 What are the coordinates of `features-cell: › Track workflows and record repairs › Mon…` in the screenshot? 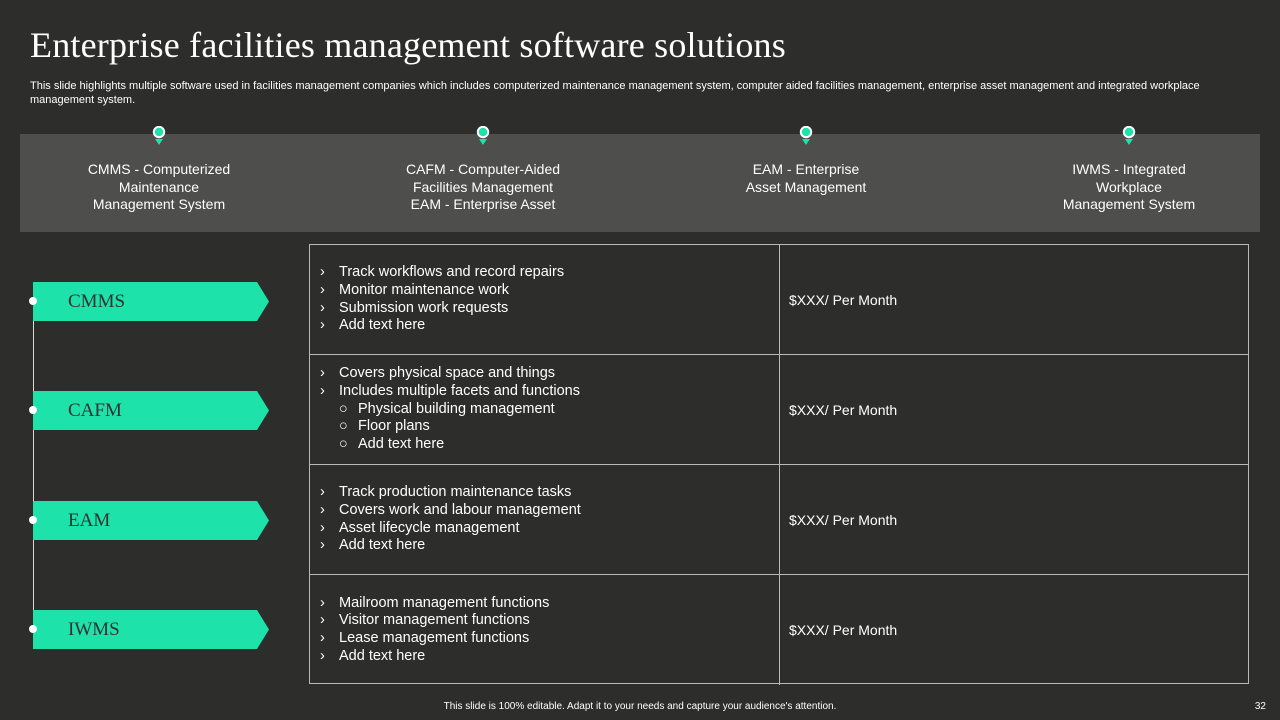 It's located at (545, 299).